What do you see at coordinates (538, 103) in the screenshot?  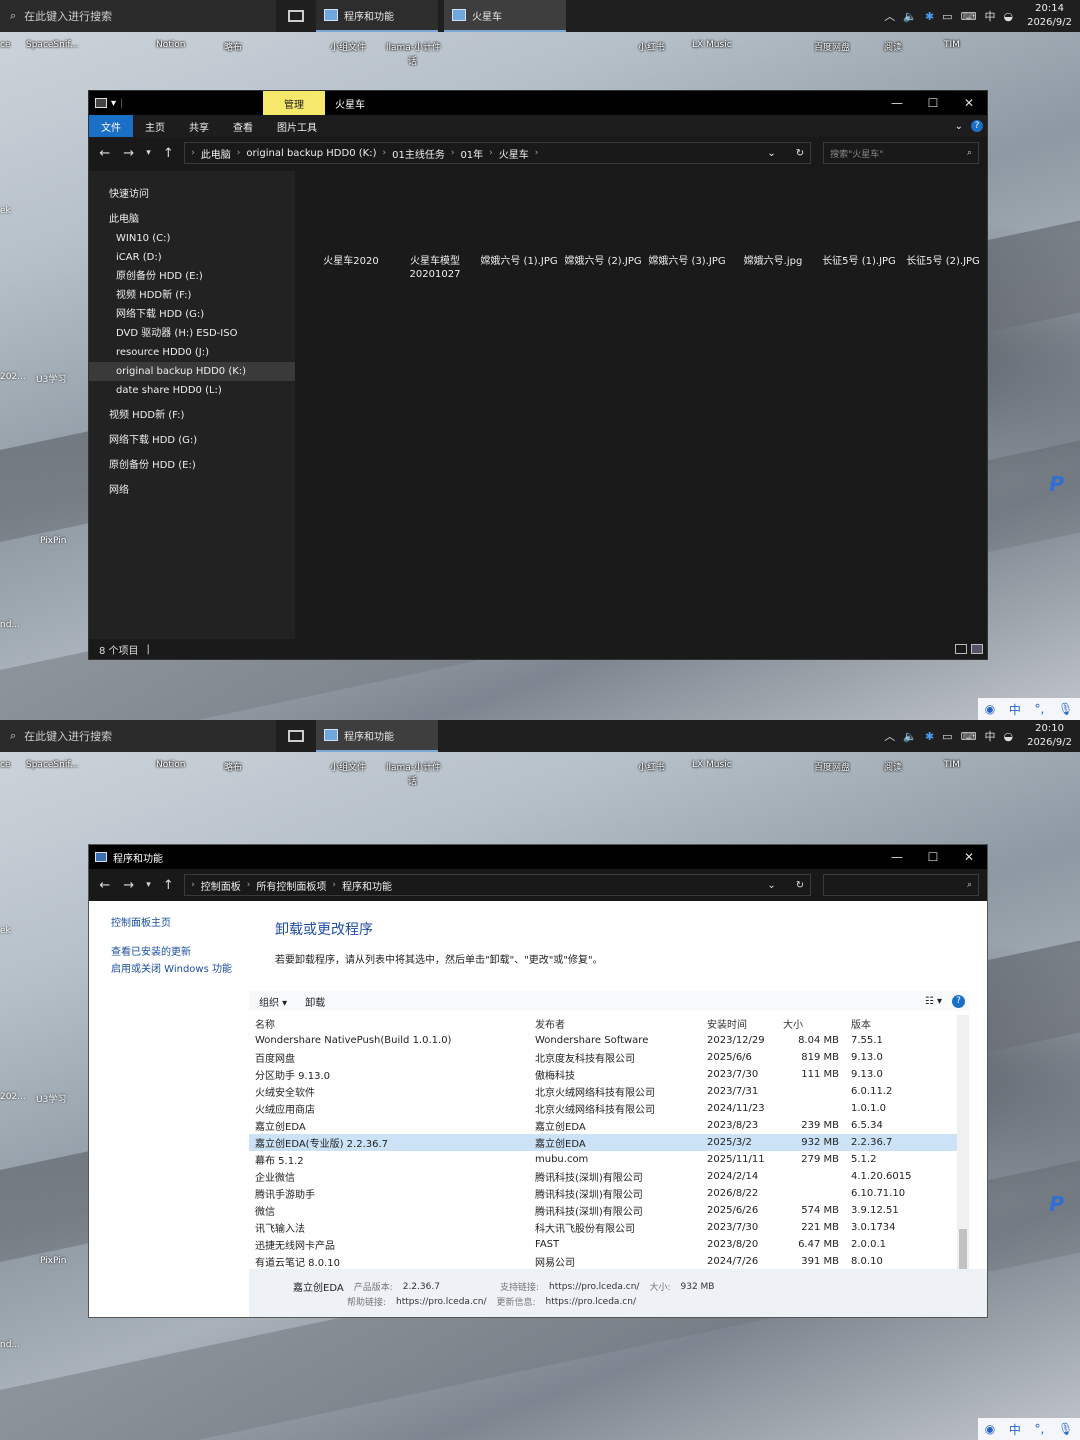 I see `explorer-titlebar: ▾ | 管理 火星车 — ☐ ✕` at bounding box center [538, 103].